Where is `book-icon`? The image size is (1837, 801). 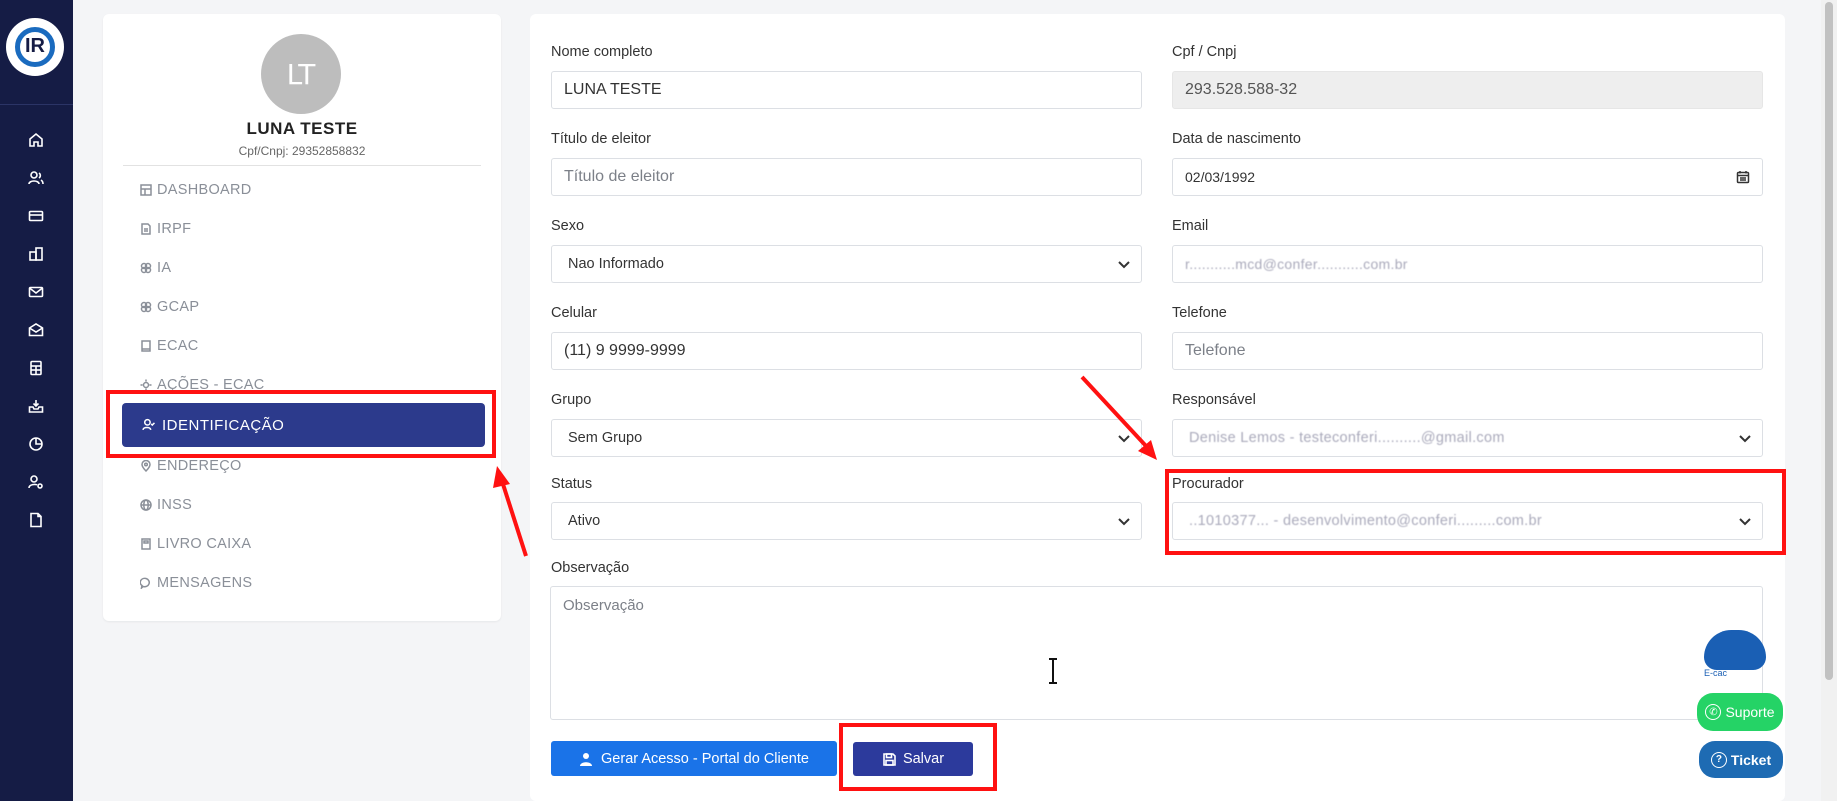
book-icon is located at coordinates (146, 346).